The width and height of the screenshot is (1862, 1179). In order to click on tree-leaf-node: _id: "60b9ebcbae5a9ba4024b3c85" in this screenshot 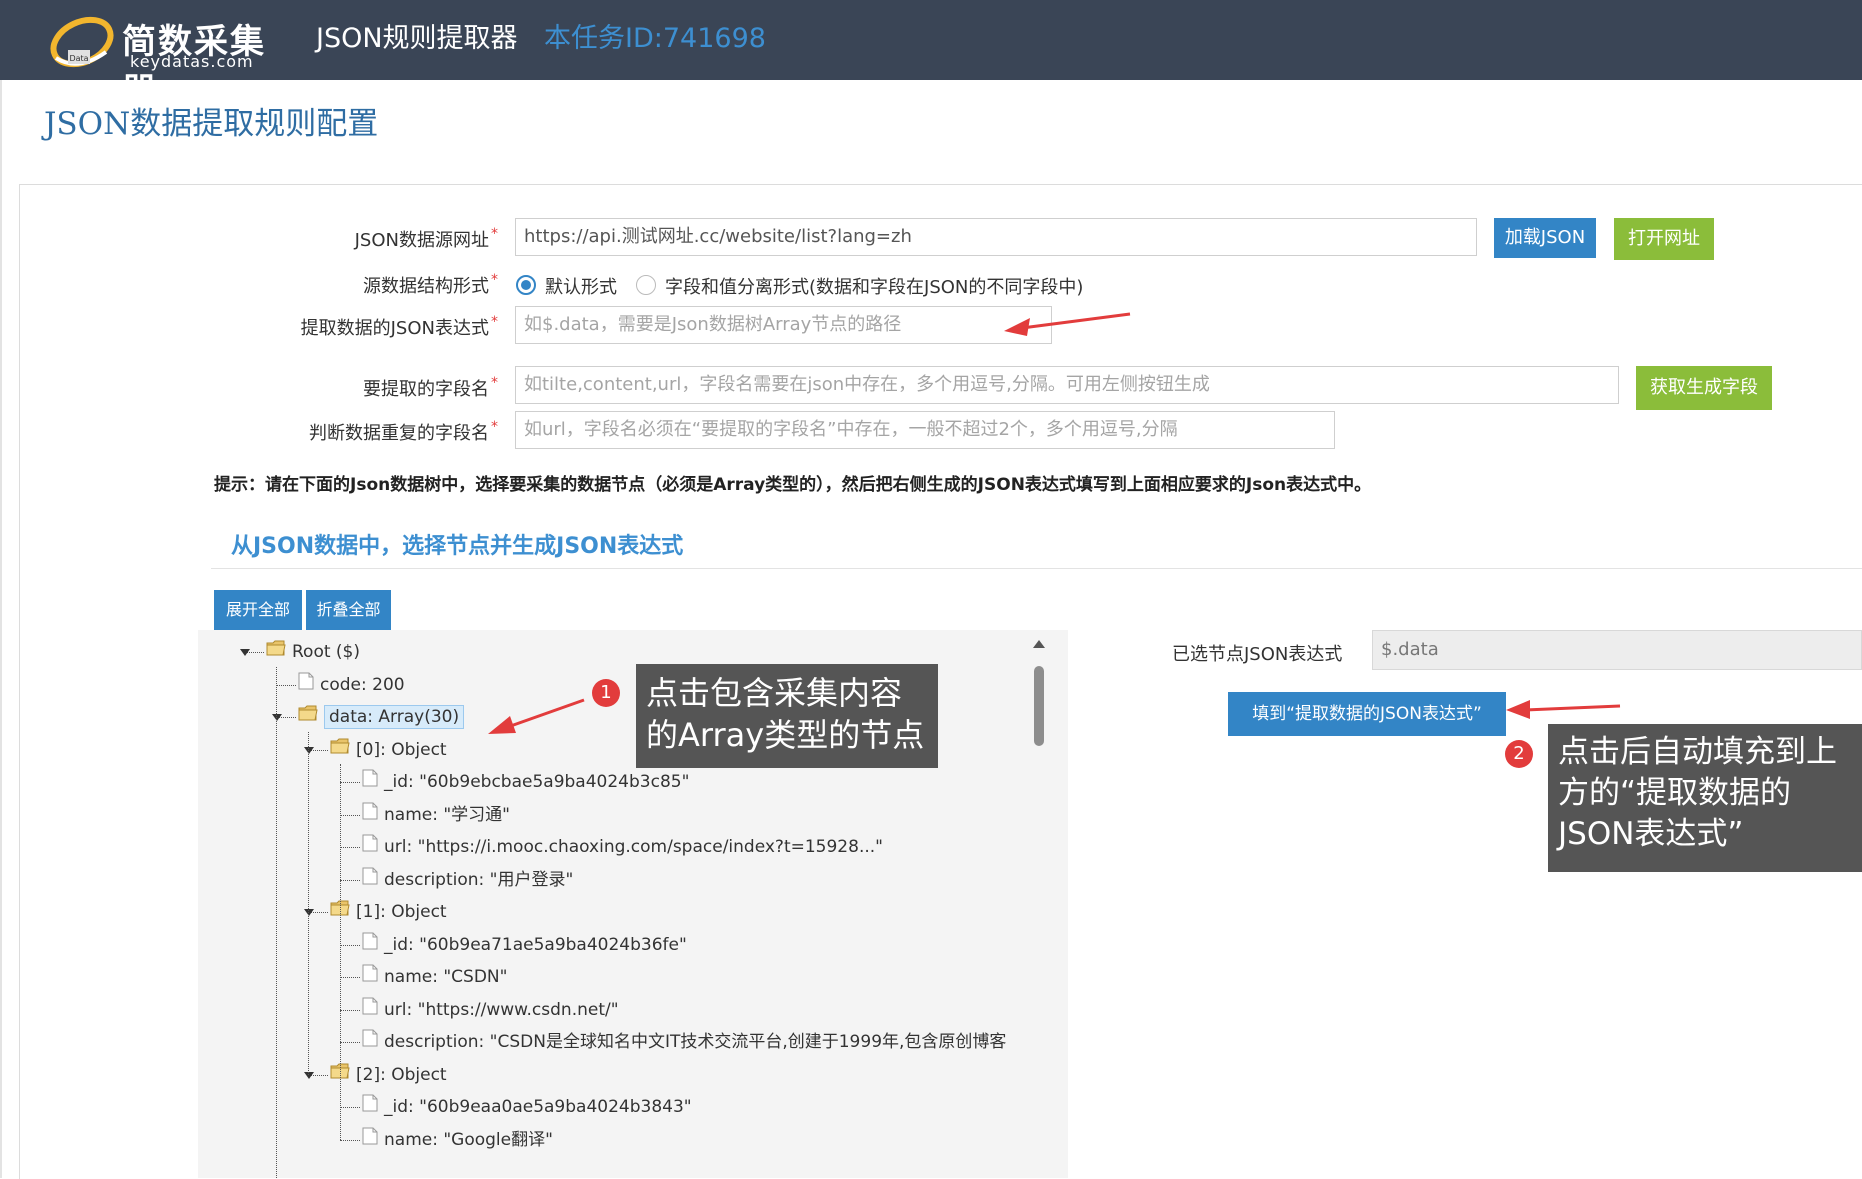, I will do `click(525, 782)`.